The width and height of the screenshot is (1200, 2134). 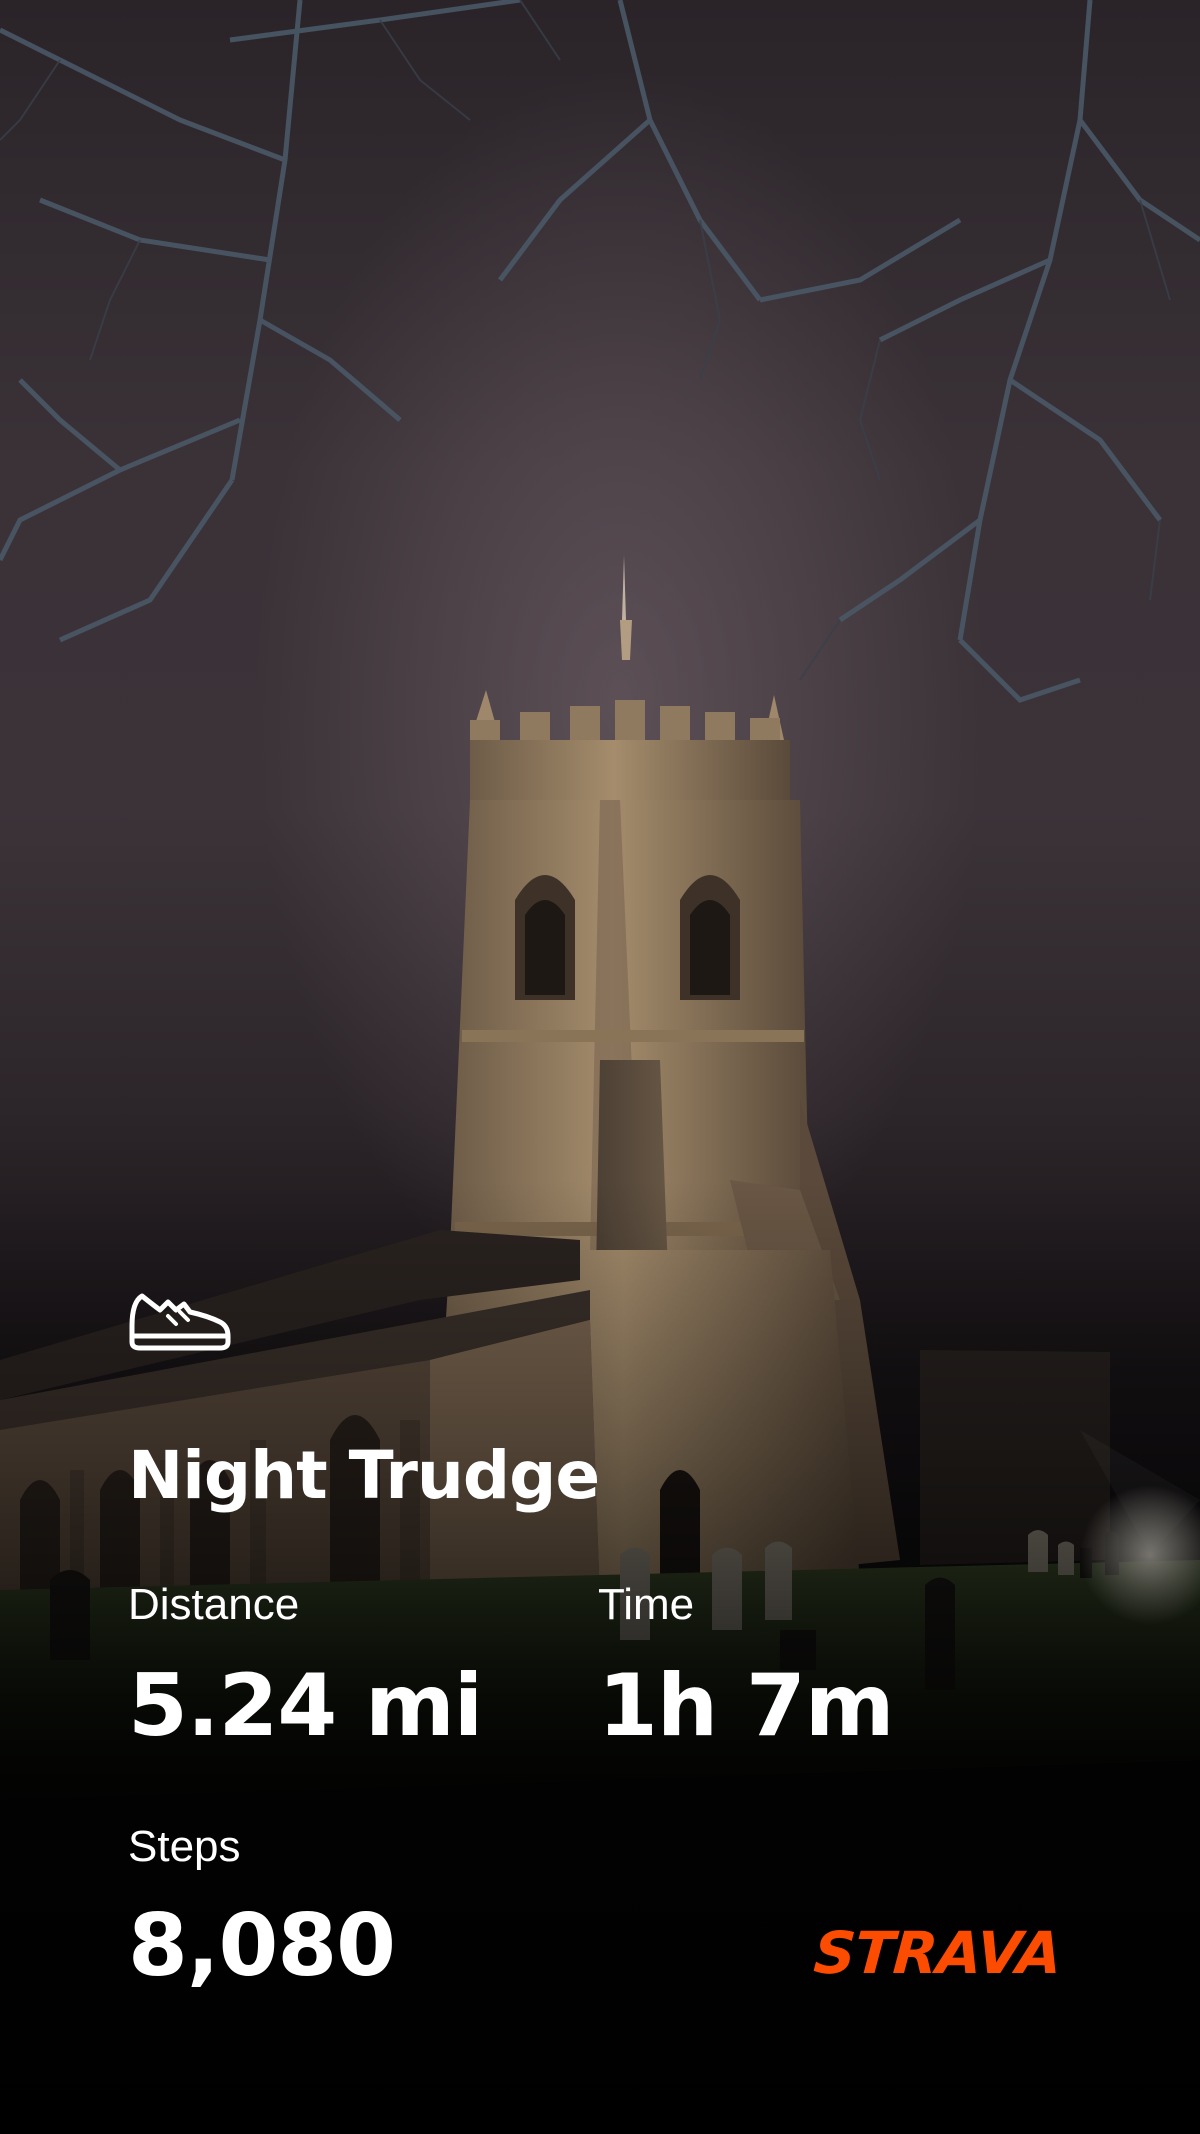 What do you see at coordinates (305, 1706) in the screenshot?
I see `distance-value: 5.24 mi` at bounding box center [305, 1706].